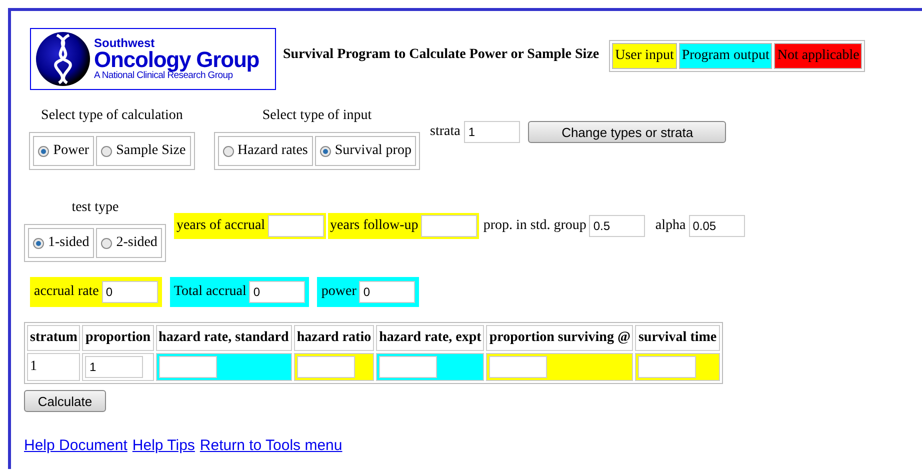 The image size is (922, 472). What do you see at coordinates (271, 445) in the screenshot?
I see `help-link: Return to Tools menu` at bounding box center [271, 445].